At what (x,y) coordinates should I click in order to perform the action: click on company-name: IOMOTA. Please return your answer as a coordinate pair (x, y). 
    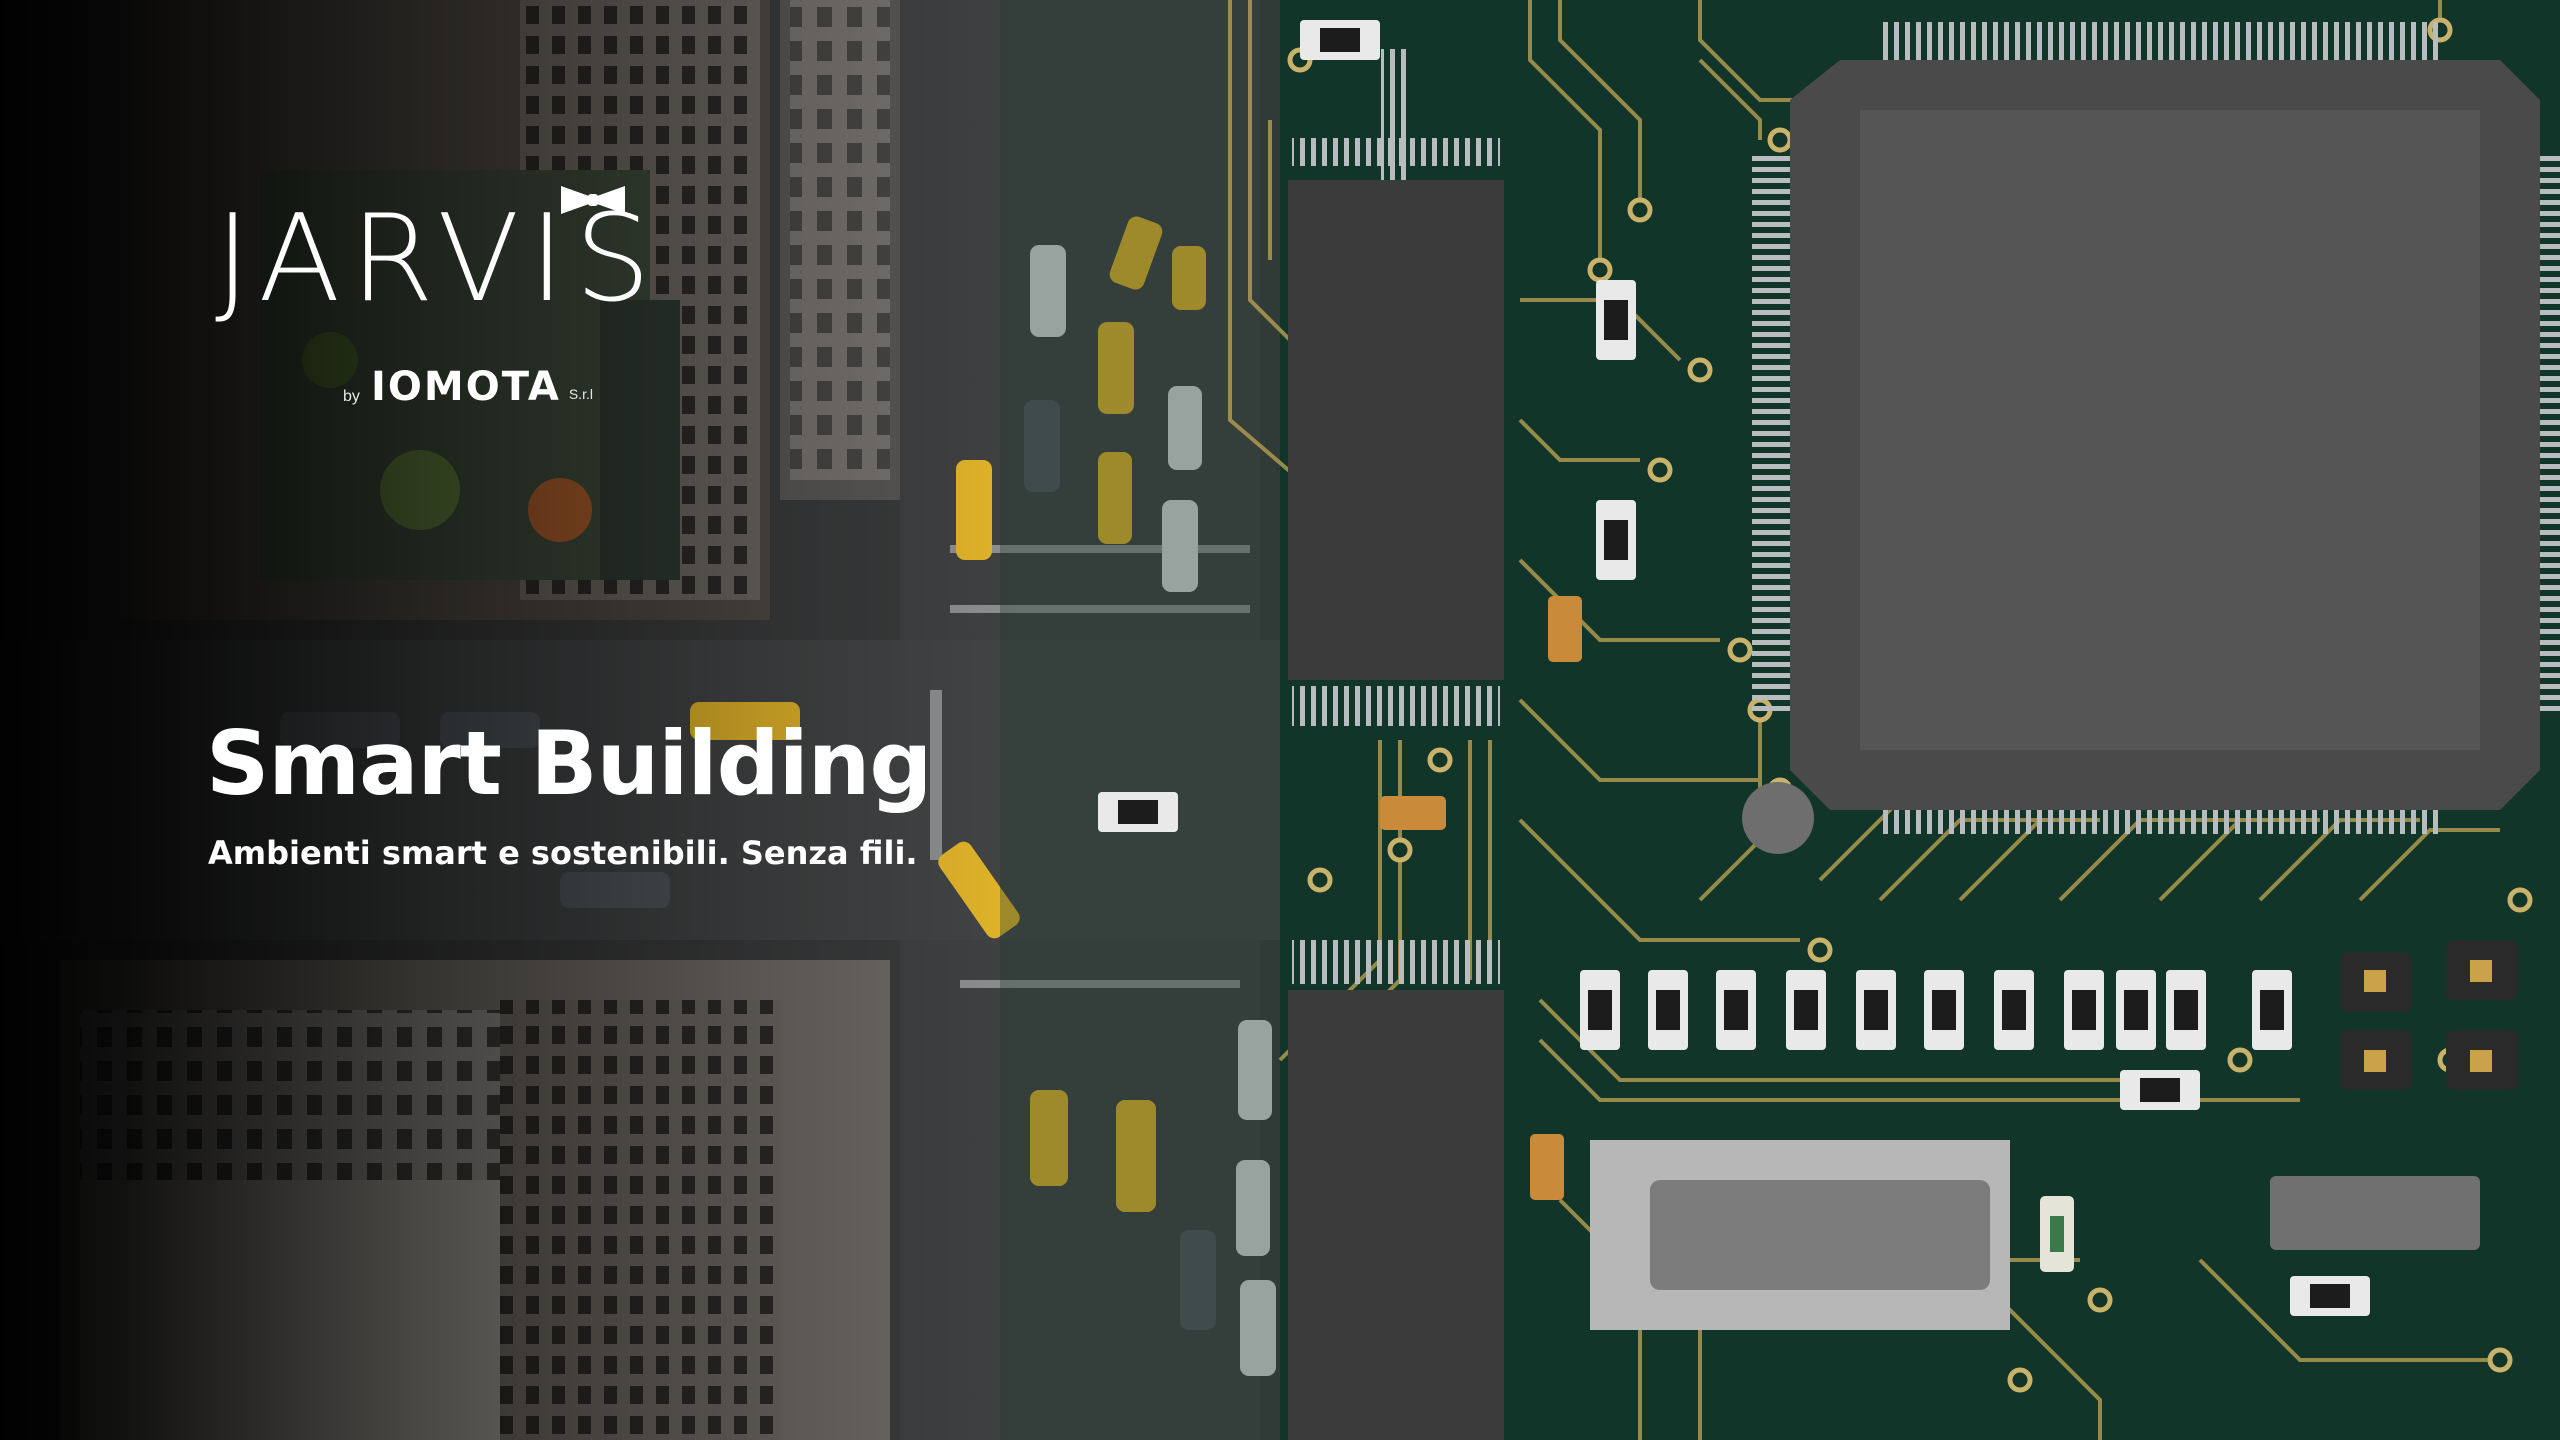
    Looking at the image, I should click on (466, 387).